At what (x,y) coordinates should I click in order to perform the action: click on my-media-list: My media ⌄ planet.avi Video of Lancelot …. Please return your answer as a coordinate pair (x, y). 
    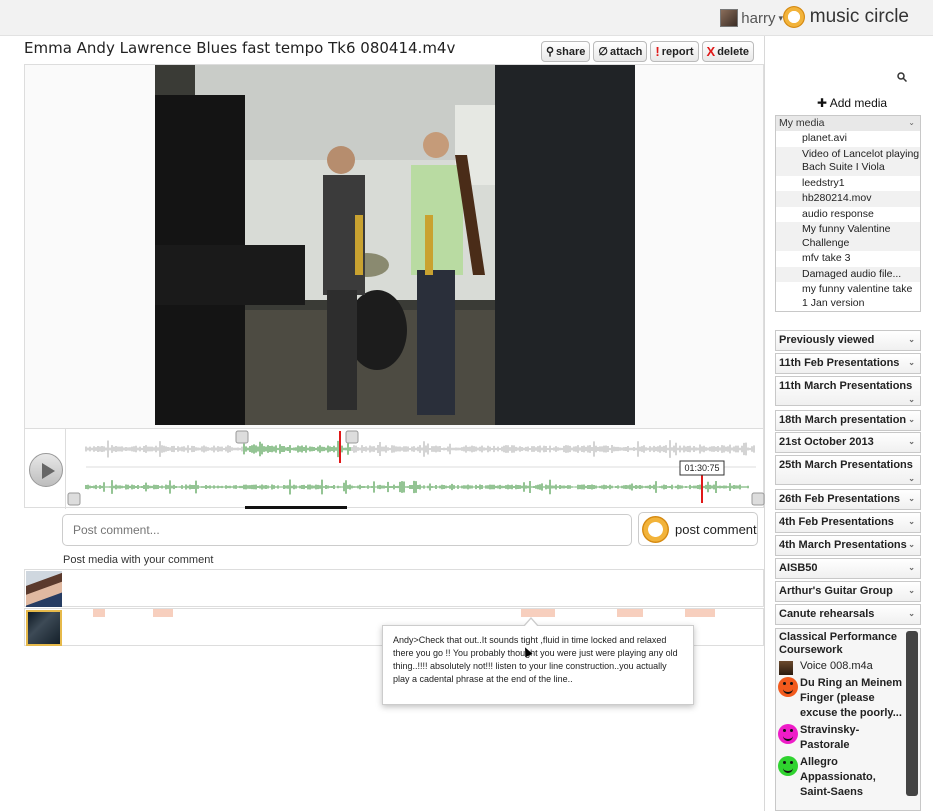
    Looking at the image, I should click on (848, 213).